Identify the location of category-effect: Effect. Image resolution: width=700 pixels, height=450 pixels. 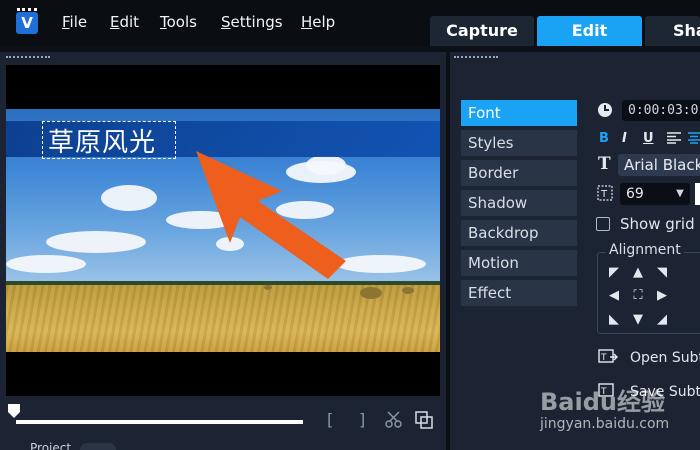
(519, 293).